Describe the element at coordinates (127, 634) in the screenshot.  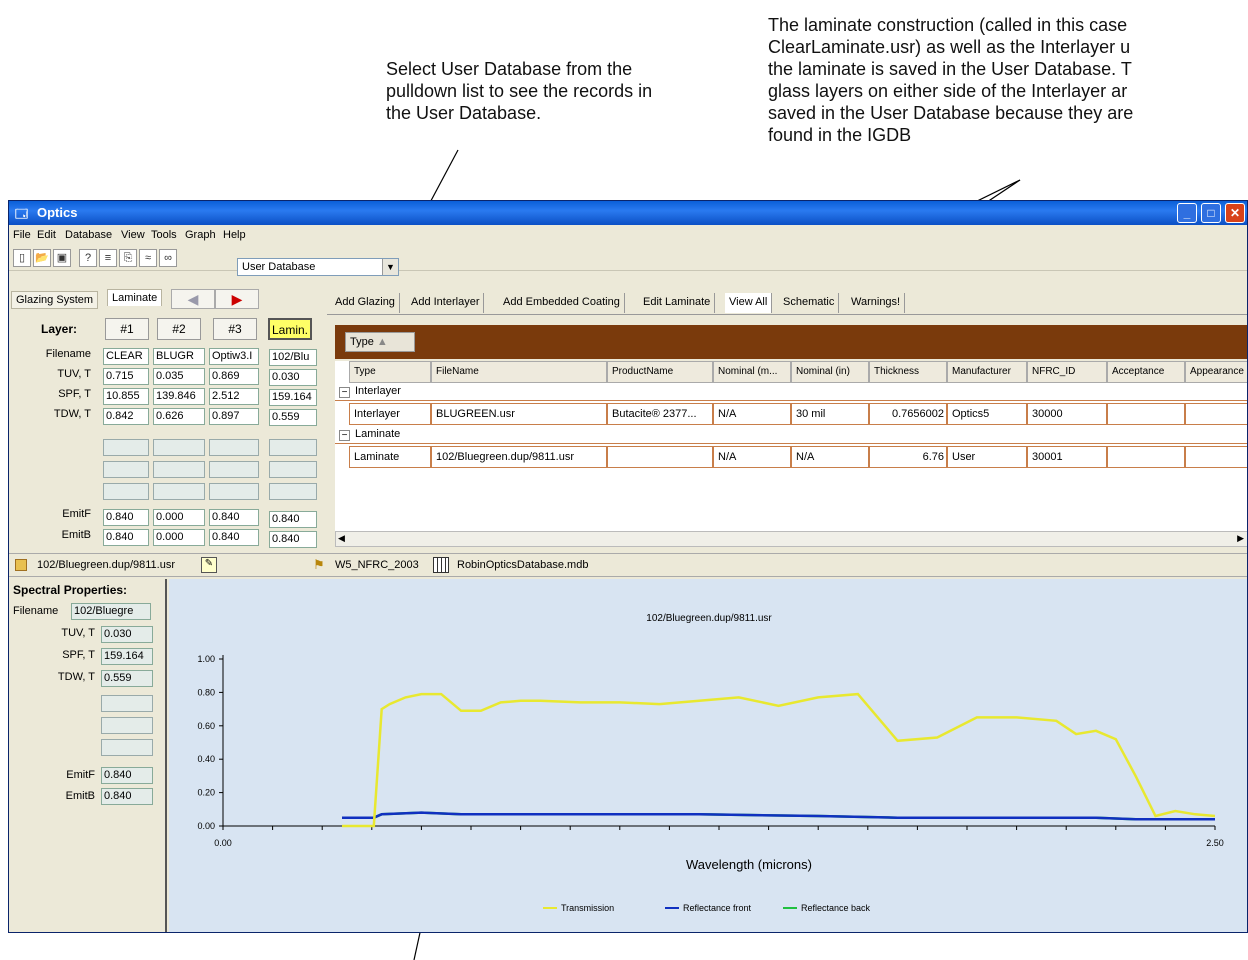
I see `spectral-tuv: 0.030` at that location.